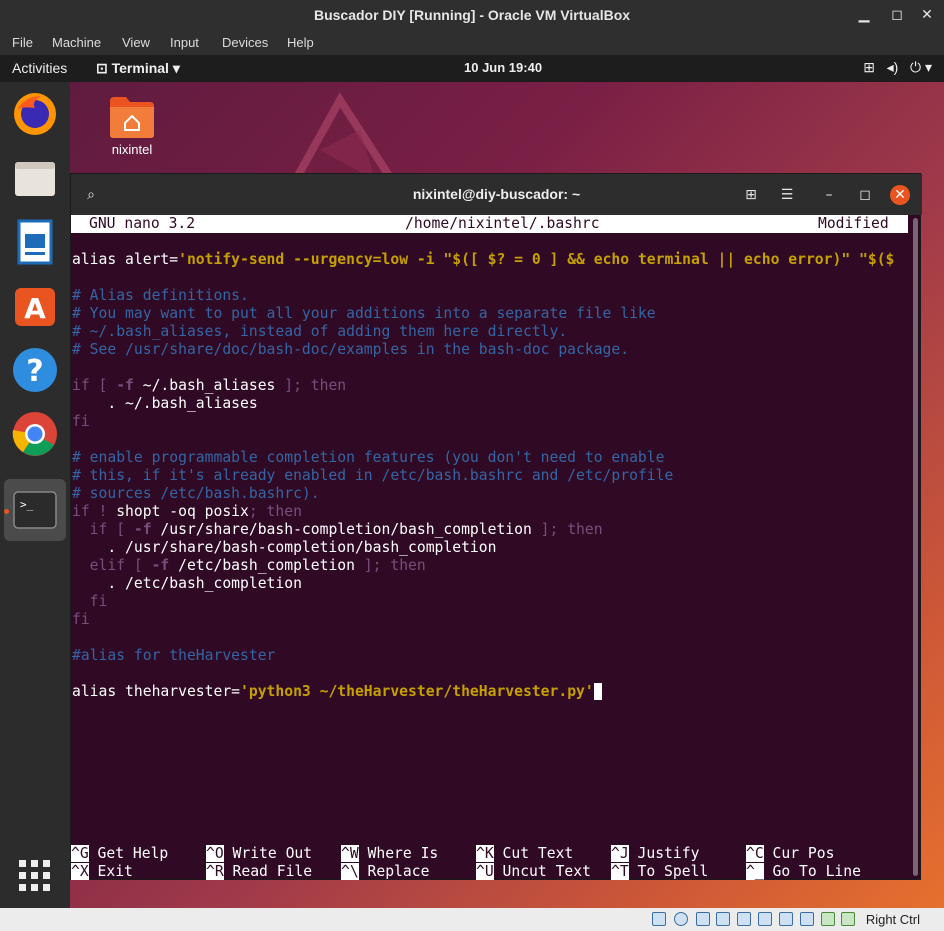  What do you see at coordinates (538, 853) in the screenshot?
I see `shortcut-label: Cut Text` at bounding box center [538, 853].